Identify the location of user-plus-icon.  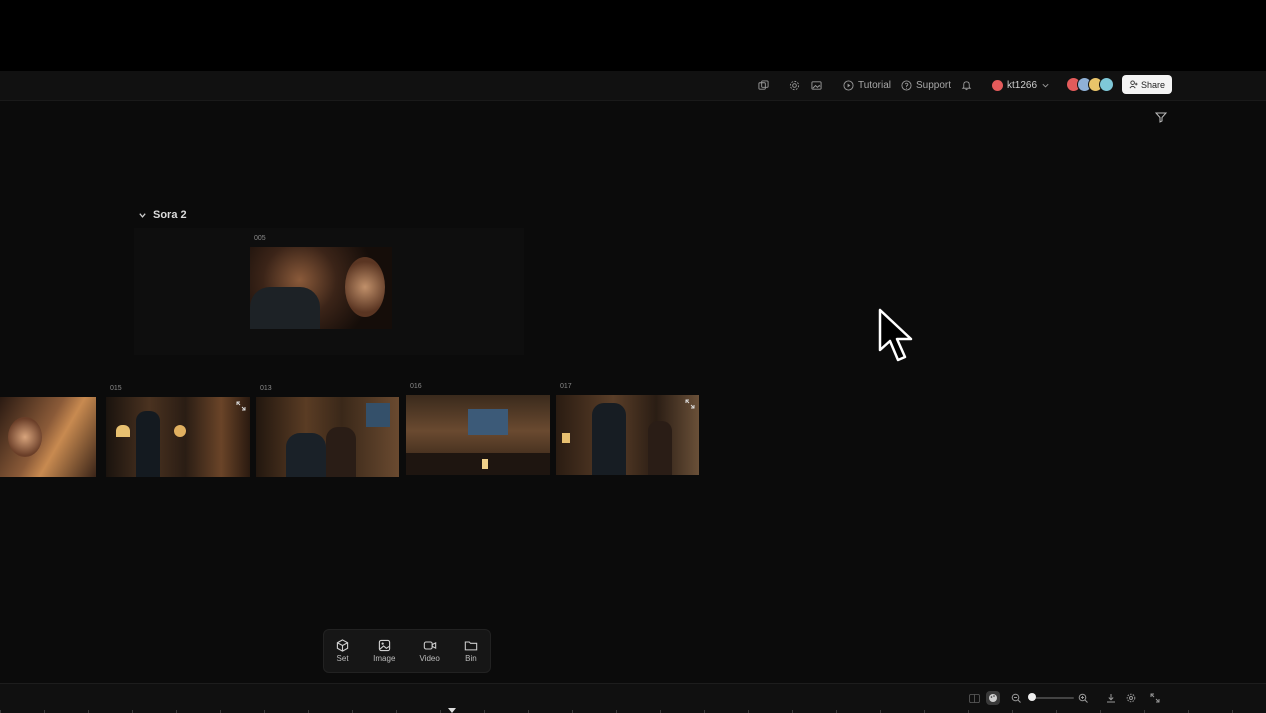
(1133, 84).